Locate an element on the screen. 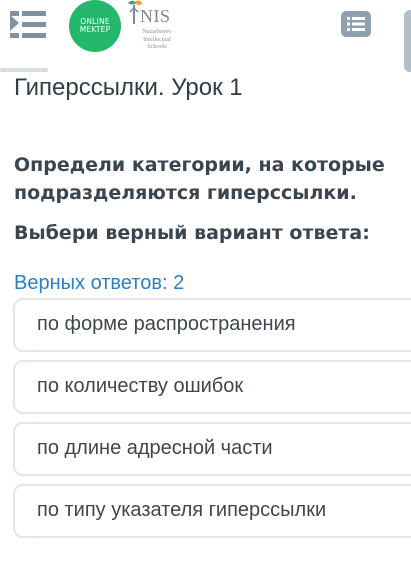 The image size is (411, 563). answer-option-label: по форме распространения is located at coordinates (166, 324).